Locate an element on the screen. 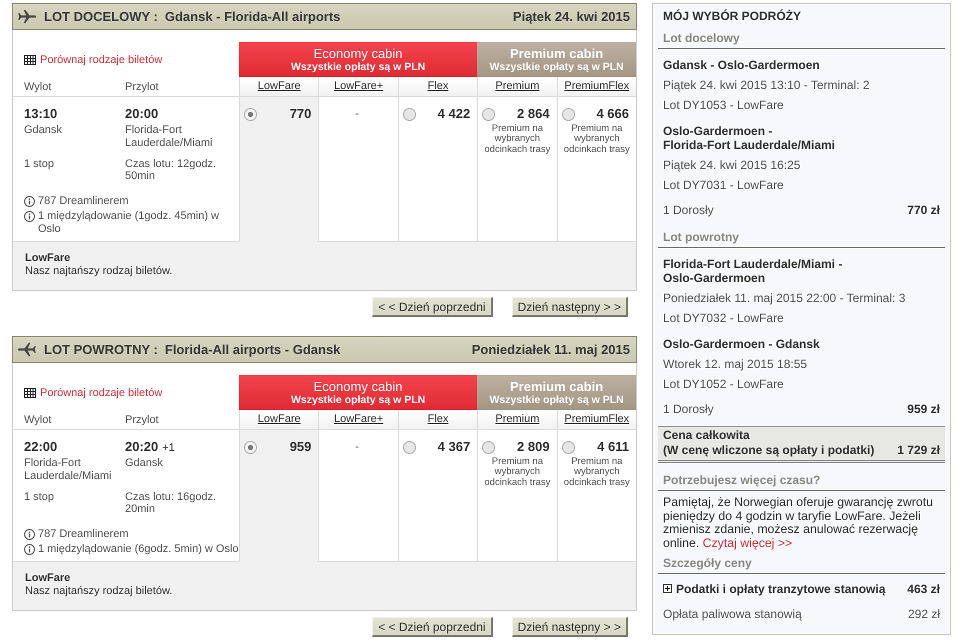 Image resolution: width=958 pixels, height=644 pixels. fare-summary-name: LowFare is located at coordinates (47, 578).